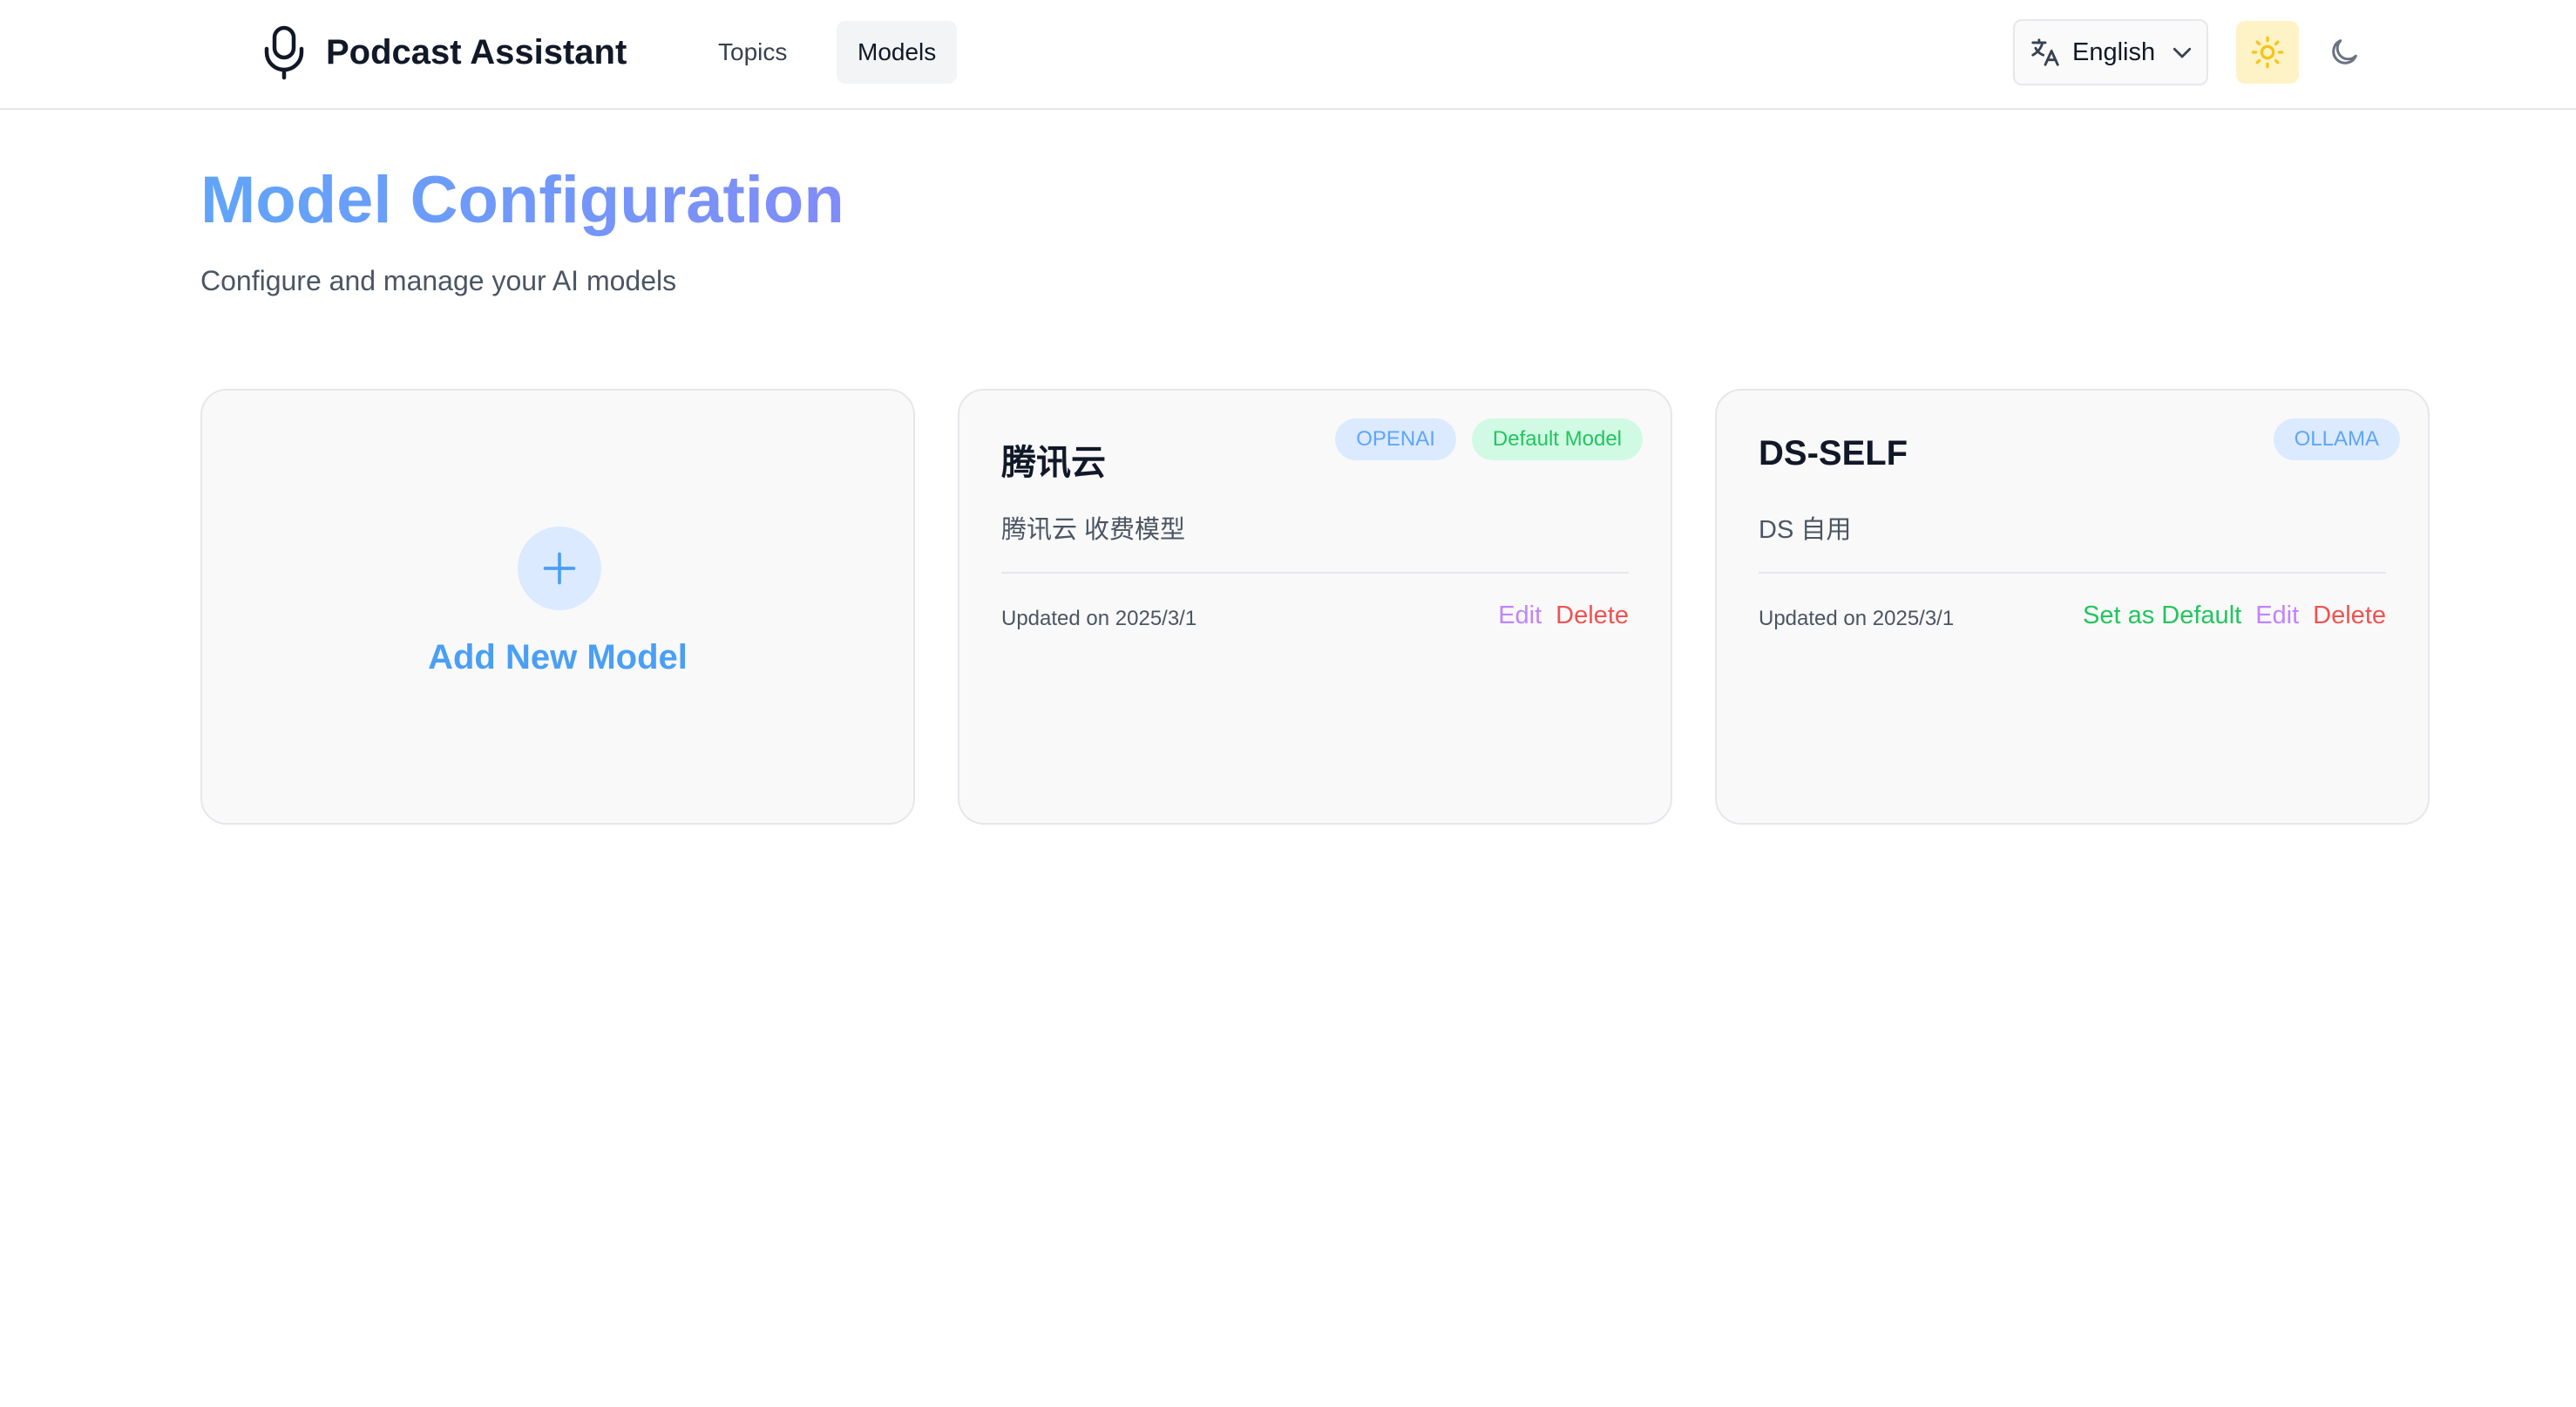  Describe the element at coordinates (2045, 52) in the screenshot. I see `translate-icon` at that location.